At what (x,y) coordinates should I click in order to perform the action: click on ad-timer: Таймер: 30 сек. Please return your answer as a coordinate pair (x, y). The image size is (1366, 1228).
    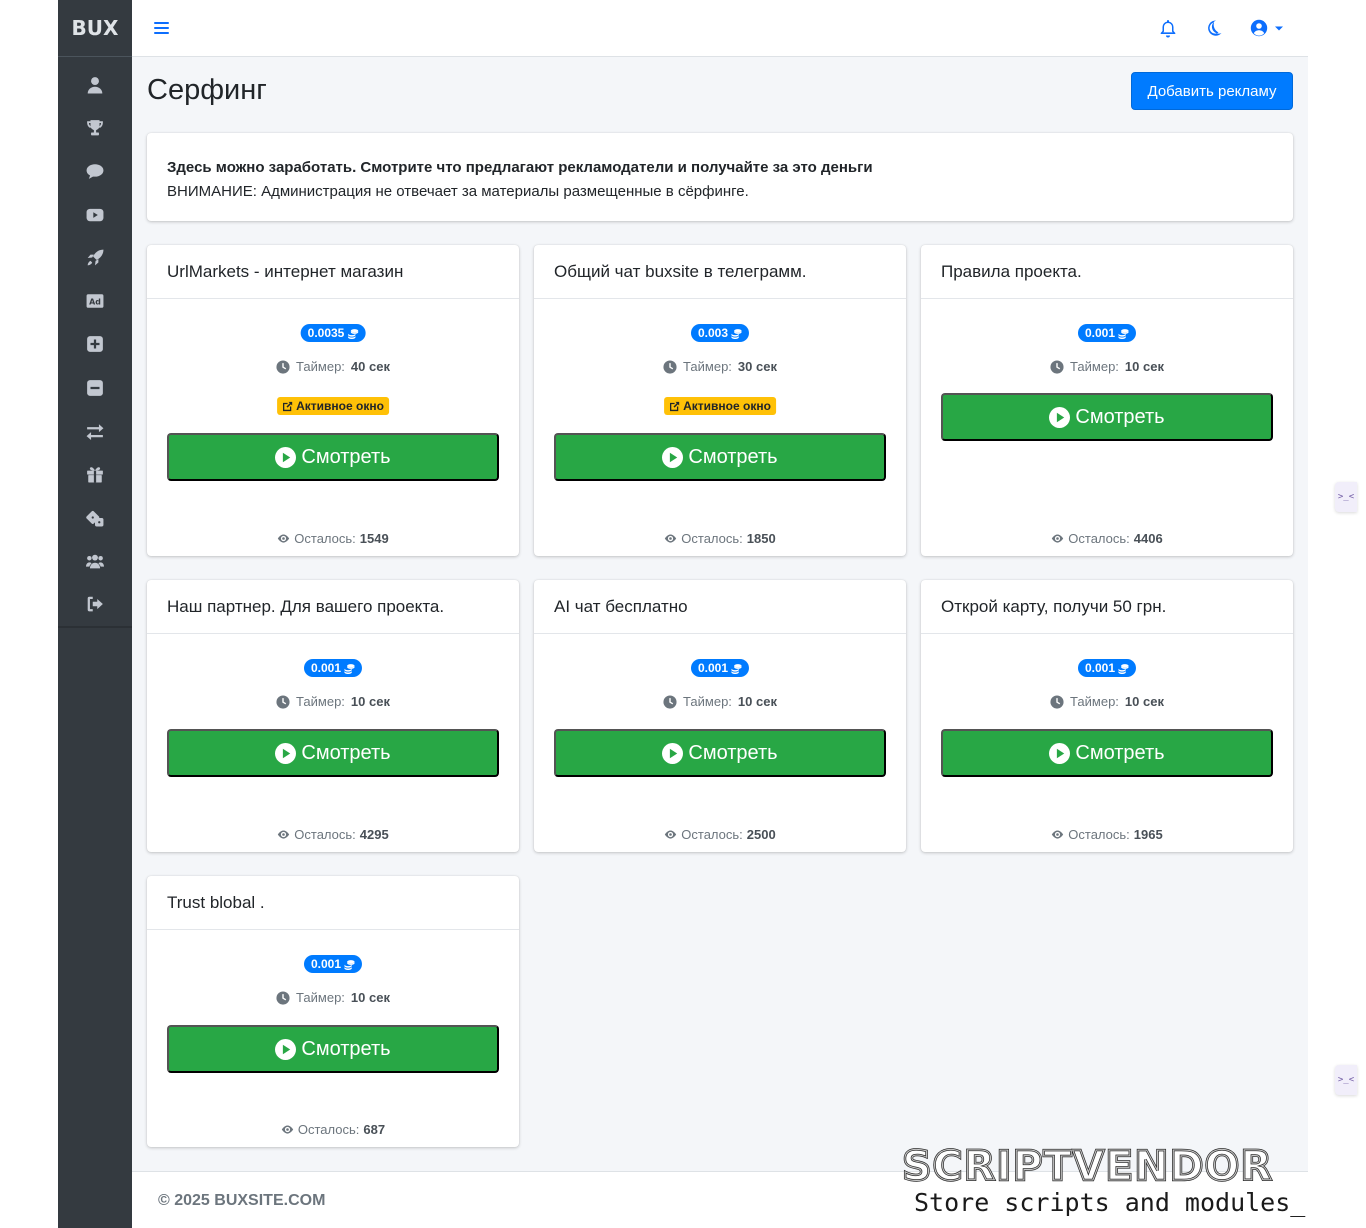
    Looking at the image, I should click on (720, 366).